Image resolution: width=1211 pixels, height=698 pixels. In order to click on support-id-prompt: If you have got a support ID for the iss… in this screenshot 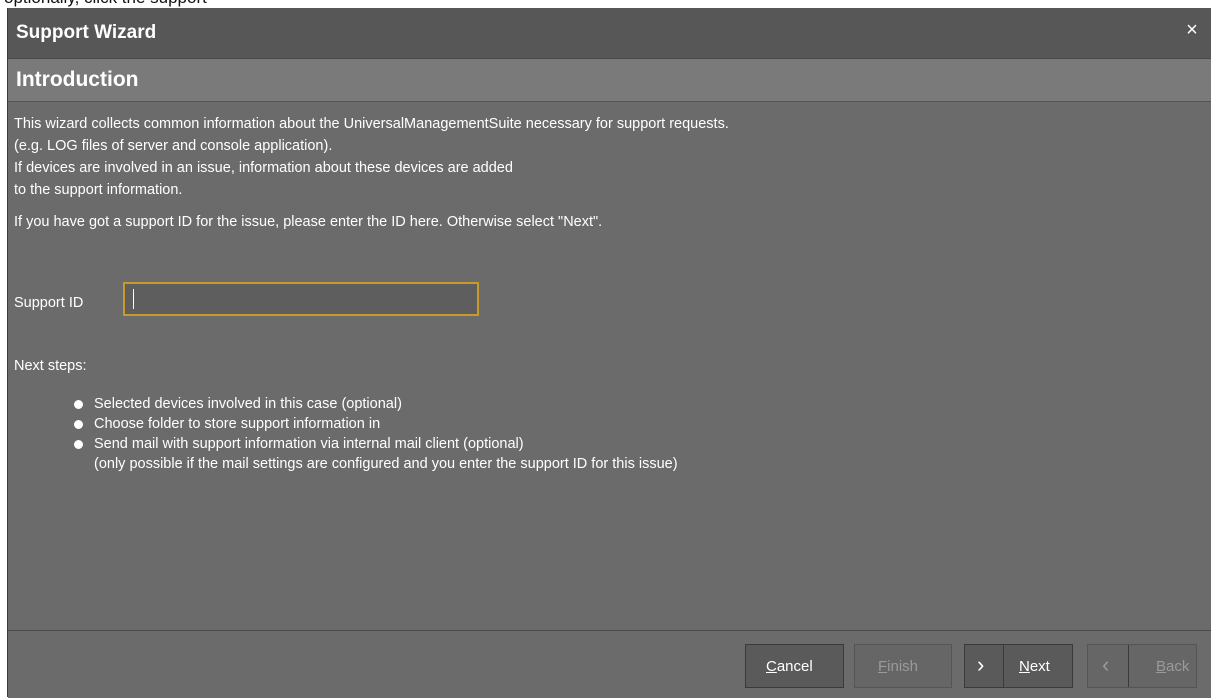, I will do `click(308, 222)`.